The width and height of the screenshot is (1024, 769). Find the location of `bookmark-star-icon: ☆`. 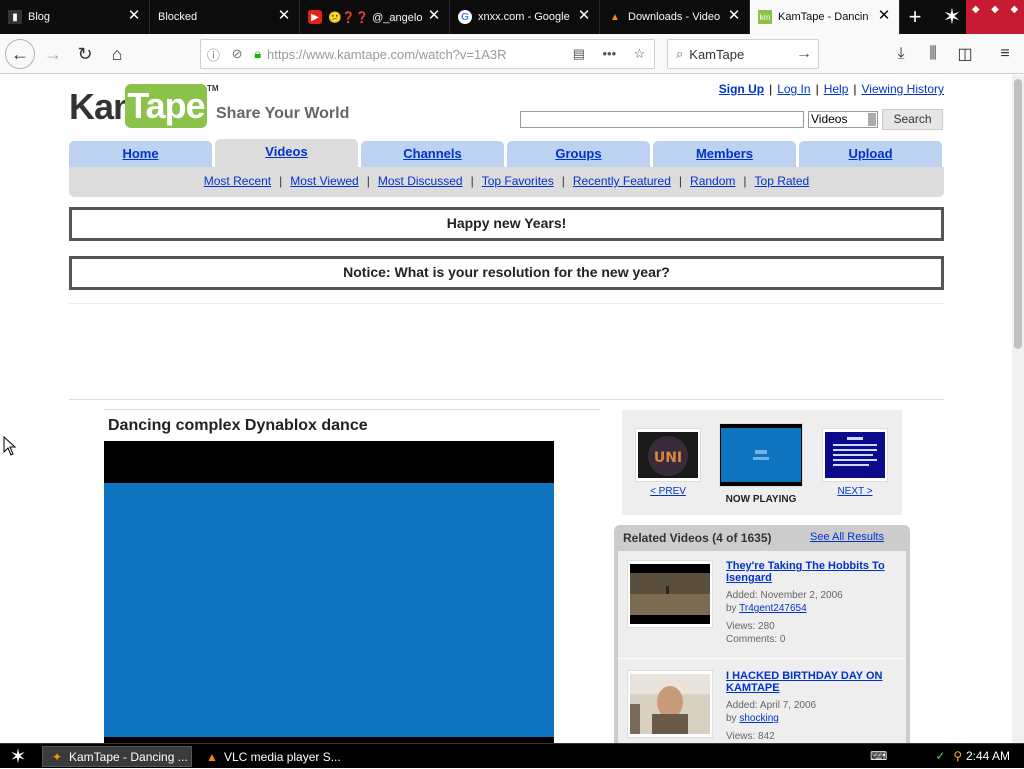

bookmark-star-icon: ☆ is located at coordinates (640, 54).